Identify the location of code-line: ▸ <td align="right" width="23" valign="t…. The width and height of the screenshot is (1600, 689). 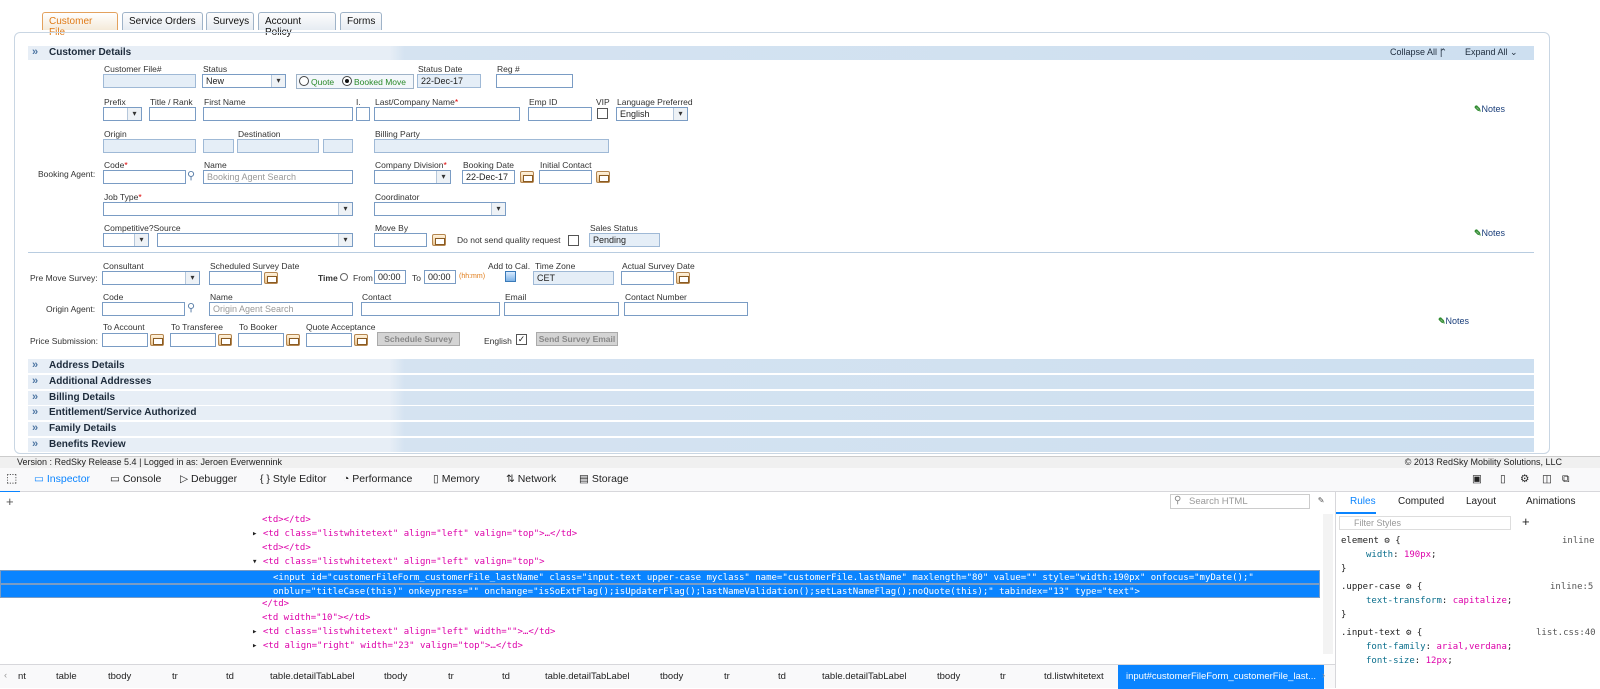
(660, 646).